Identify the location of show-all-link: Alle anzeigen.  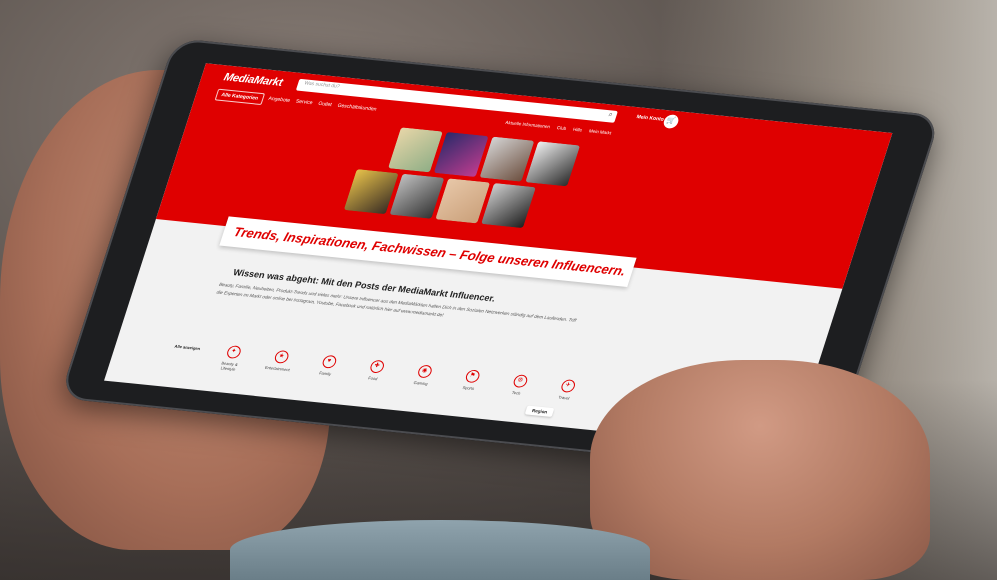
(188, 345).